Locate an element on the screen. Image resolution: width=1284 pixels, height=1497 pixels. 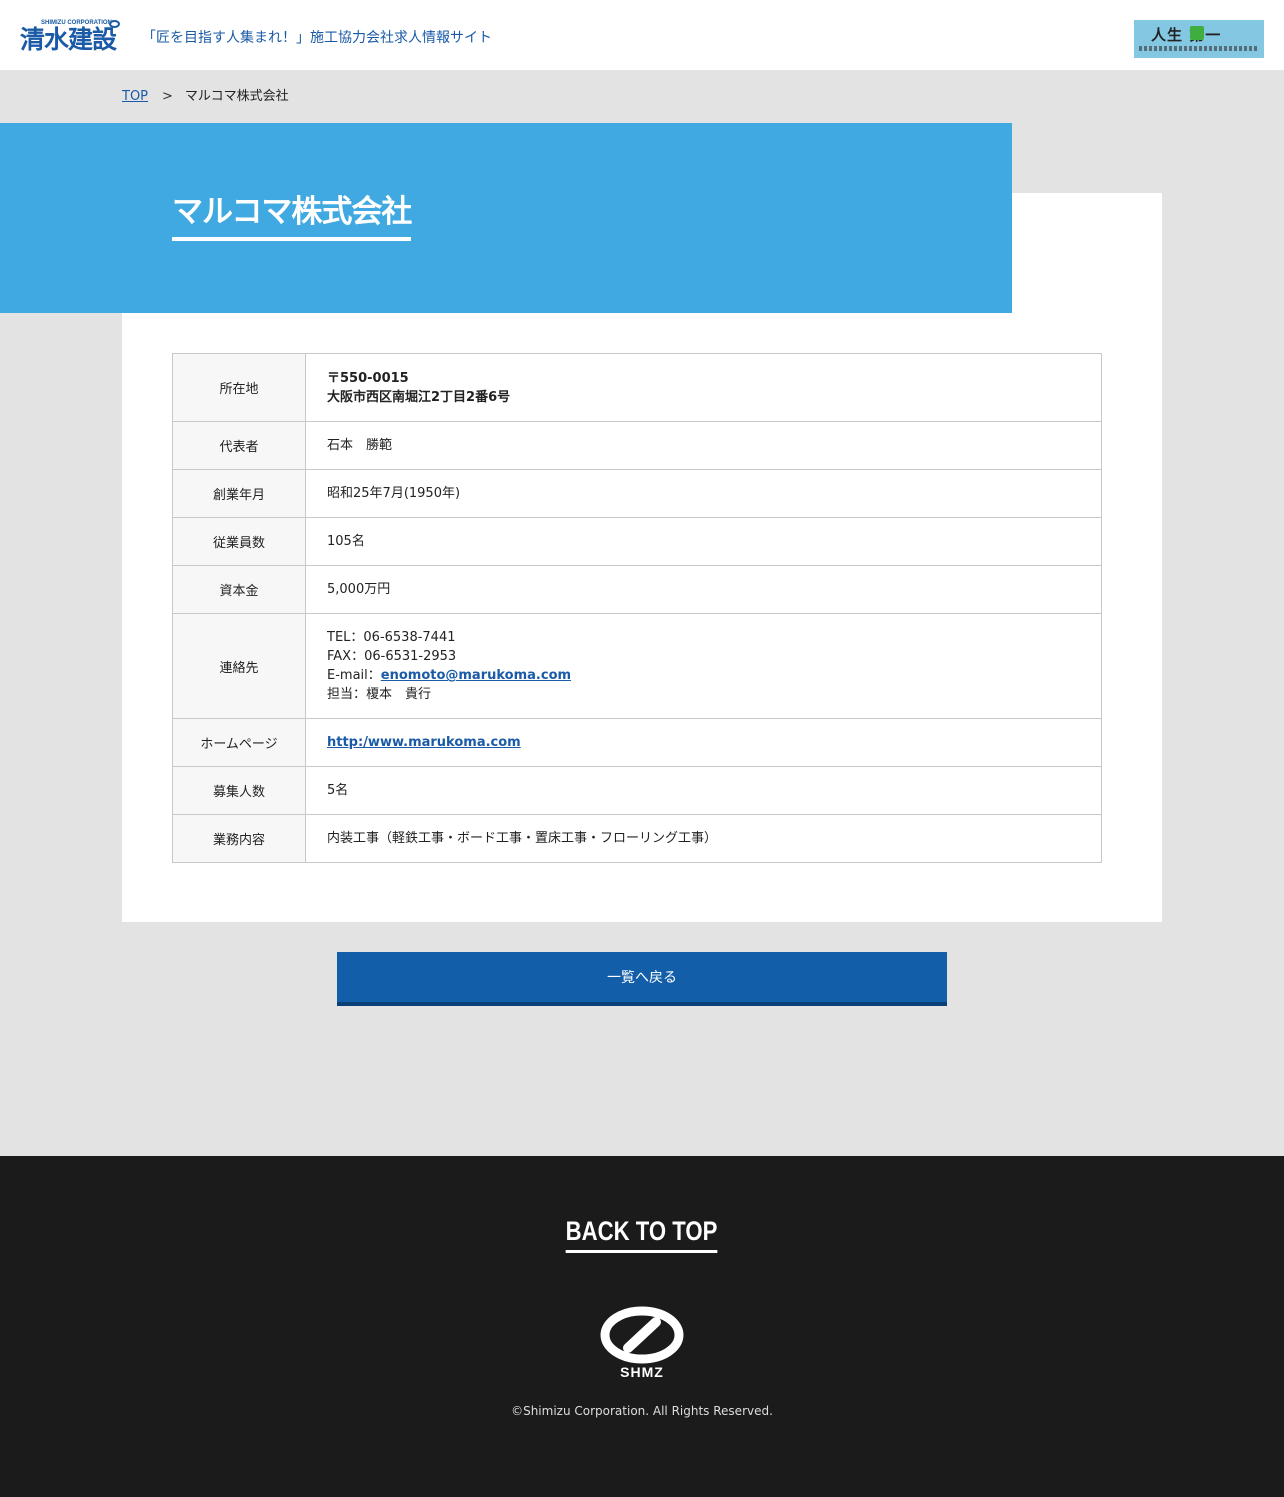
email-link: enomoto@marukoma.com is located at coordinates (476, 675).